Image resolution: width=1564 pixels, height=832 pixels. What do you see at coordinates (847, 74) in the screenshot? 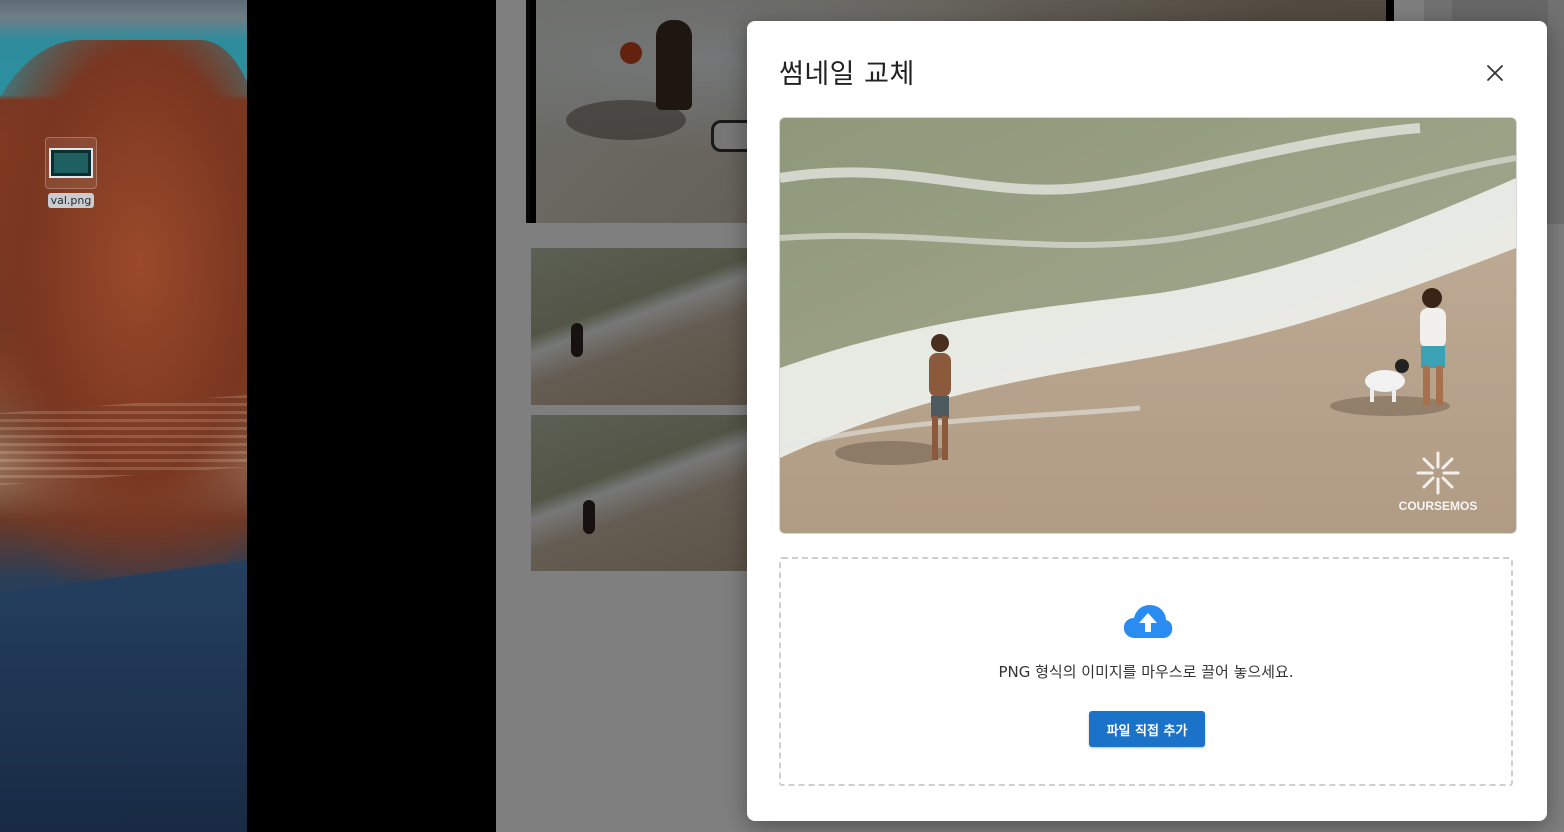
I see `modal-title: 썸네일 교체` at bounding box center [847, 74].